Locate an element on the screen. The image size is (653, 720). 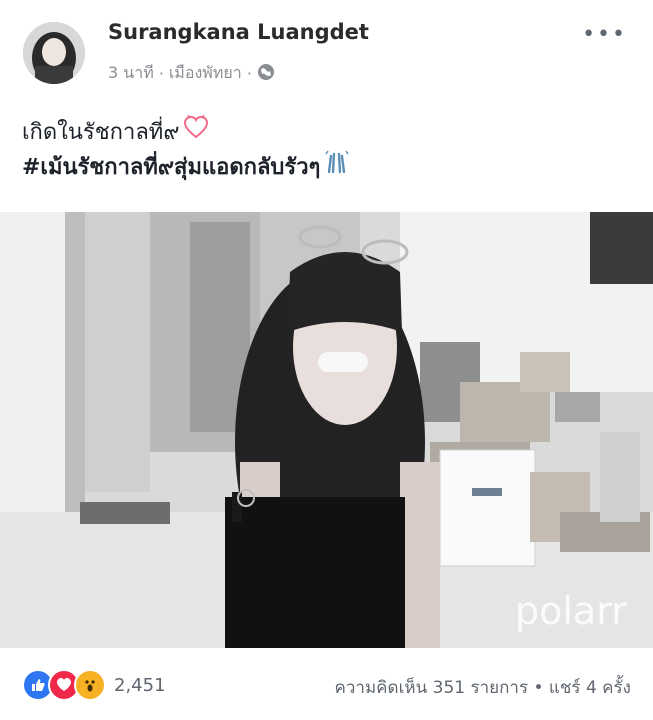
avatar is located at coordinates (54, 53).